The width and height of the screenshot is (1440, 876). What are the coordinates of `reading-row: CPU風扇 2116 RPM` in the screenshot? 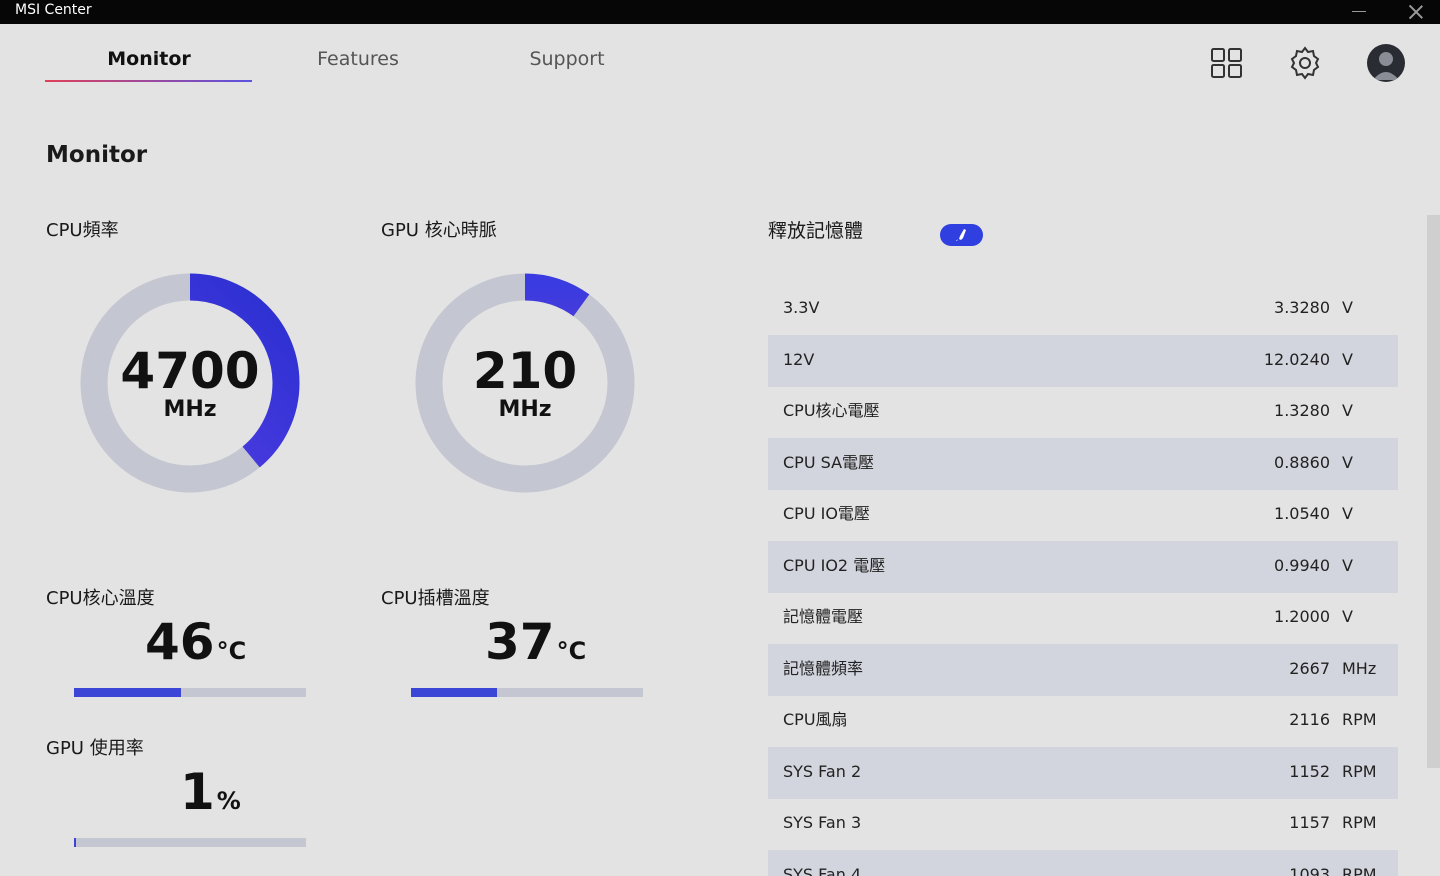 It's located at (1083, 721).